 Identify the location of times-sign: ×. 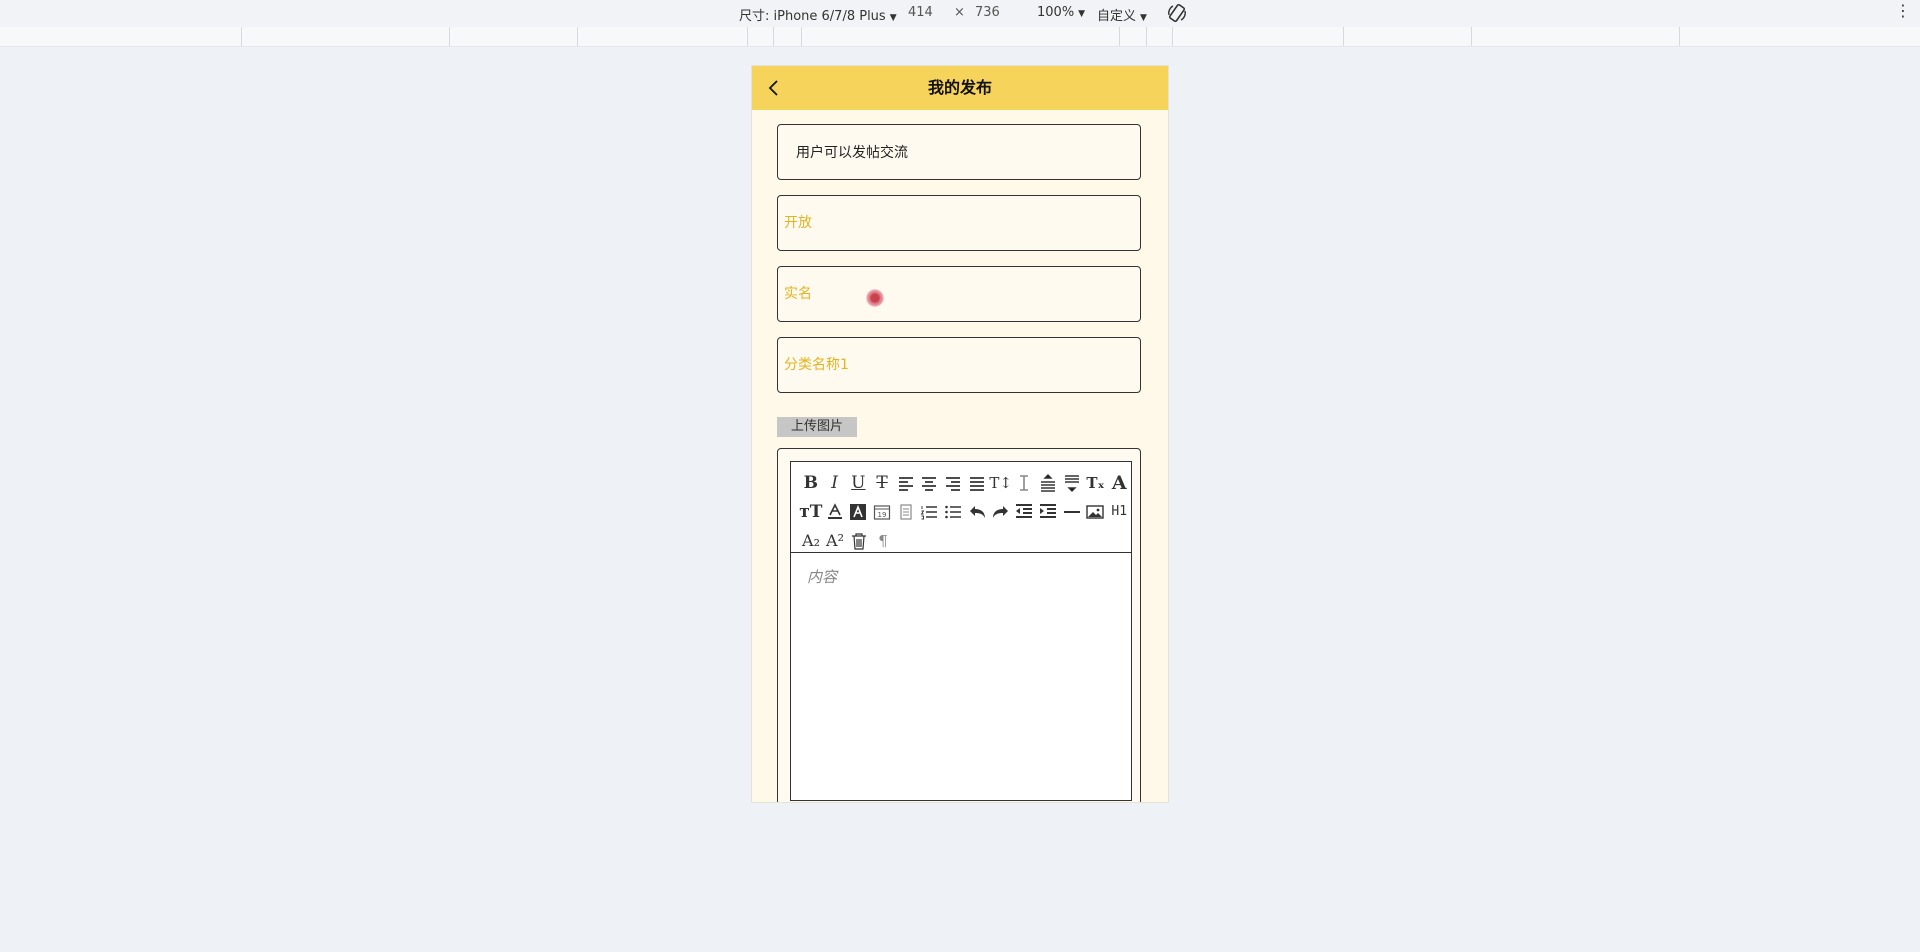
(959, 12).